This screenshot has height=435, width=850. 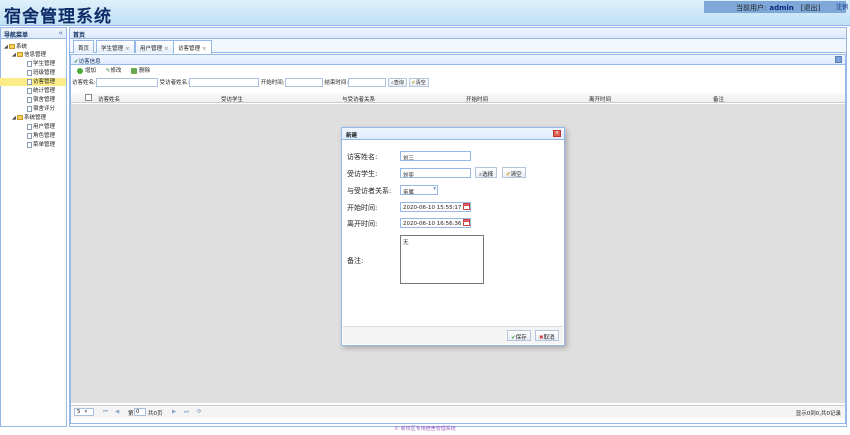 I want to click on col-relation: 与受访者关系, so click(x=358, y=99).